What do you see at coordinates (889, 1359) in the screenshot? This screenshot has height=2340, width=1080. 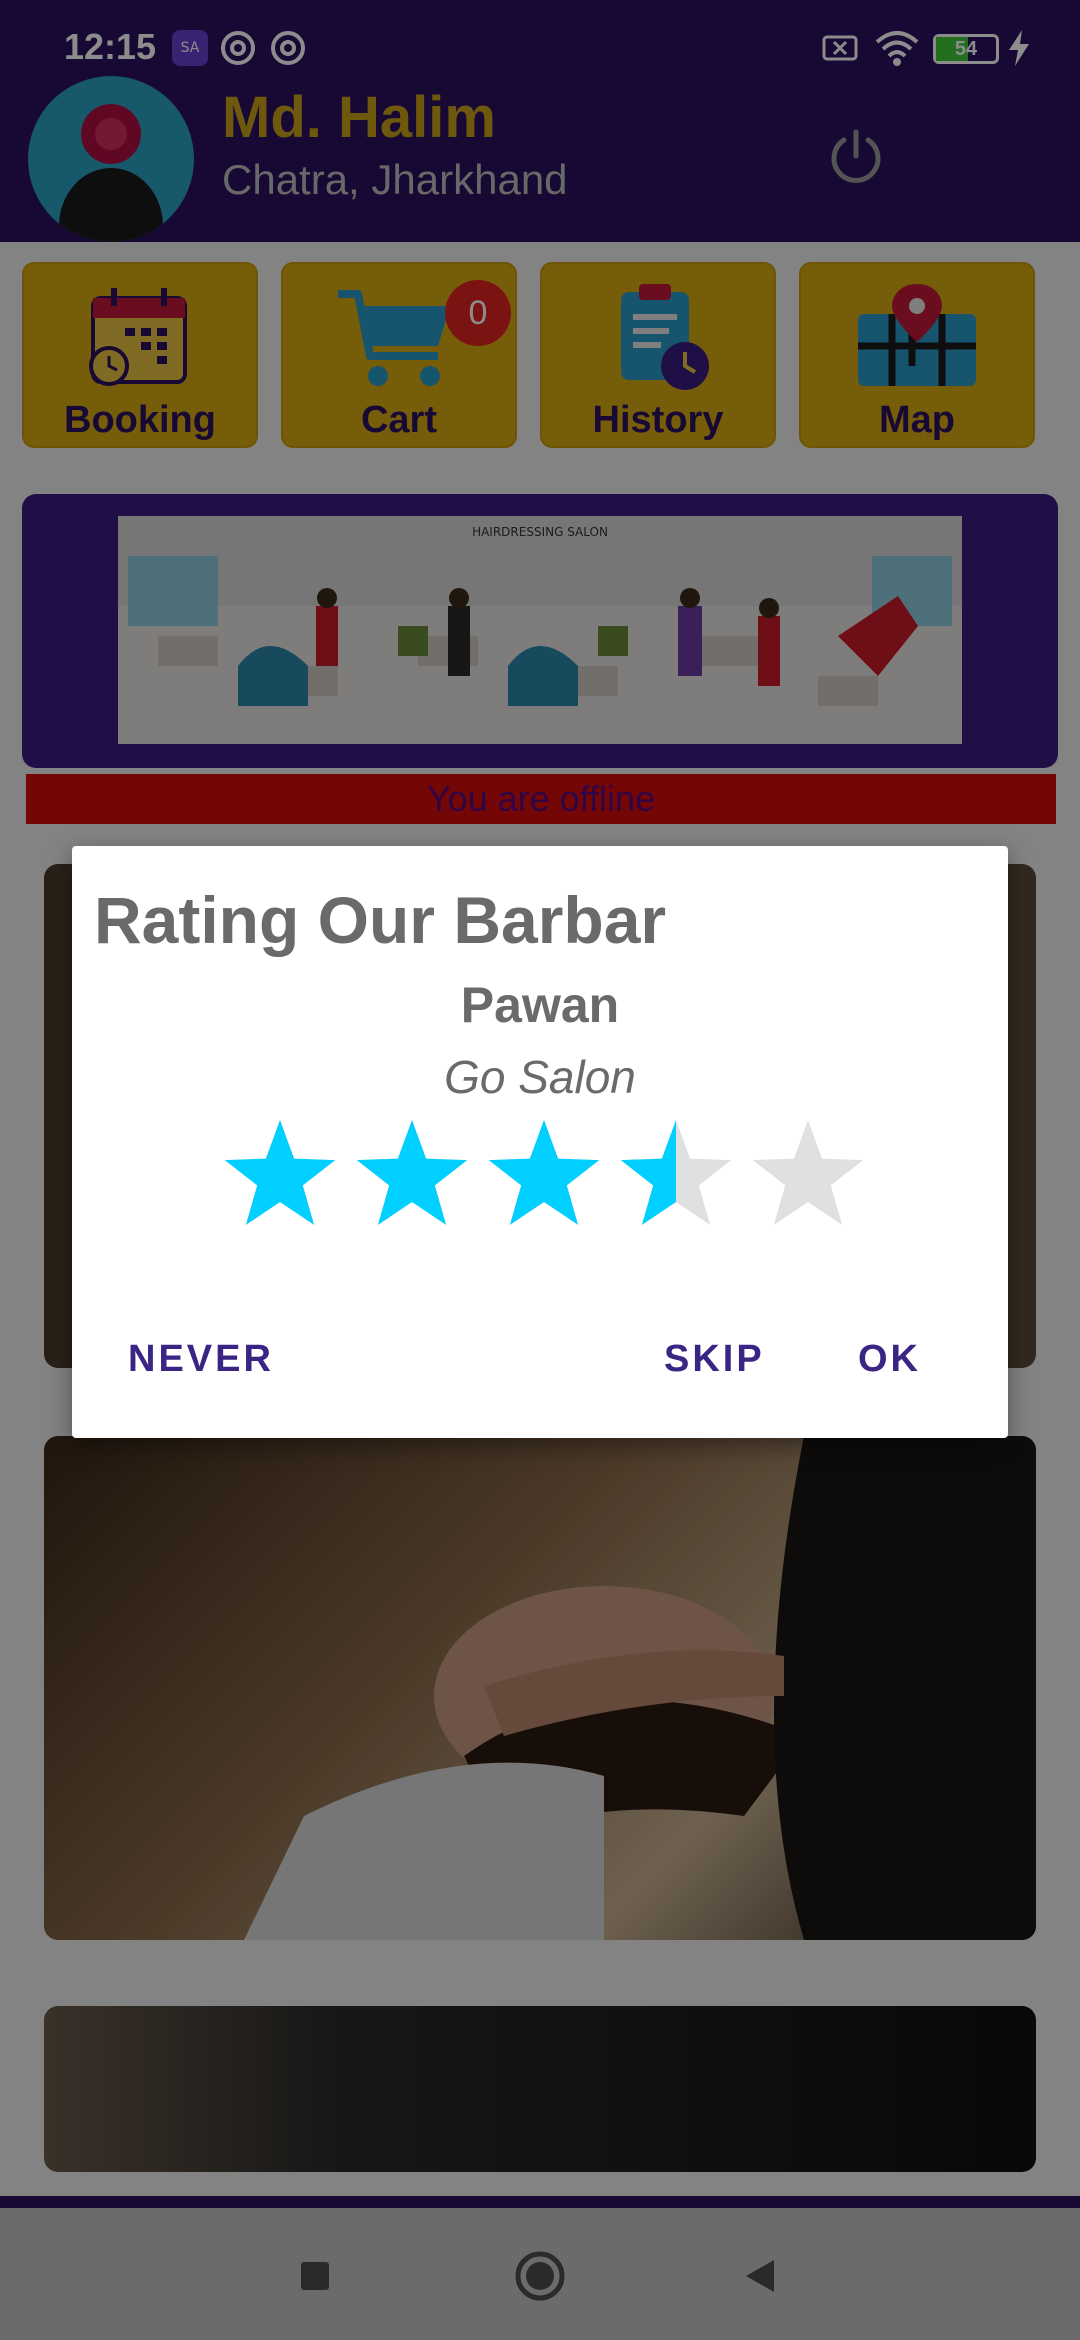 I see `ok-button: OK` at bounding box center [889, 1359].